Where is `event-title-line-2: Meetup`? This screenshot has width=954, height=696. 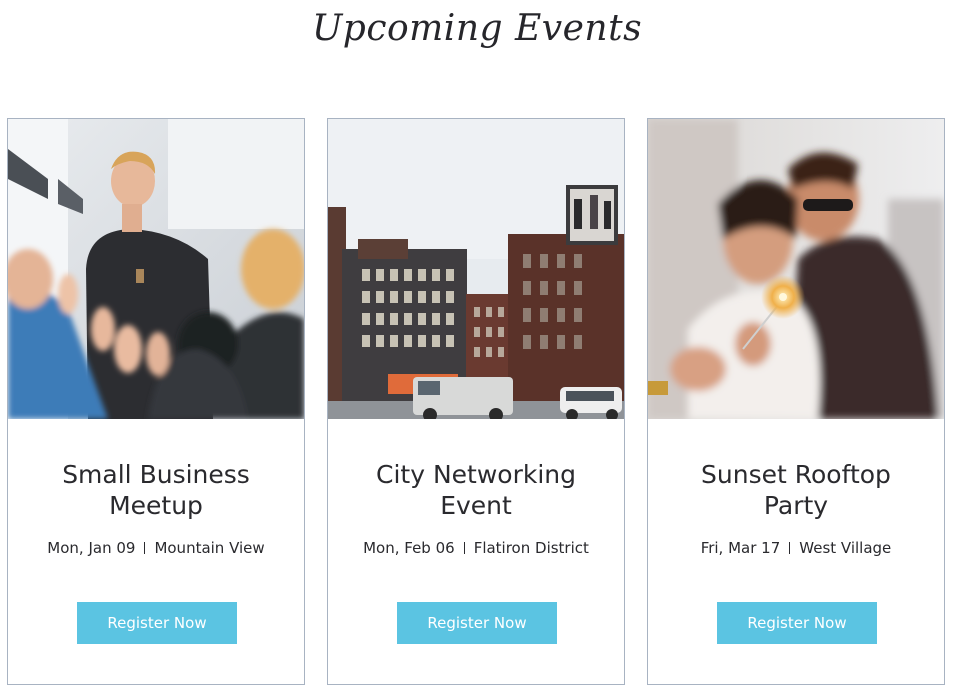
event-title-line-2: Meetup is located at coordinates (156, 505).